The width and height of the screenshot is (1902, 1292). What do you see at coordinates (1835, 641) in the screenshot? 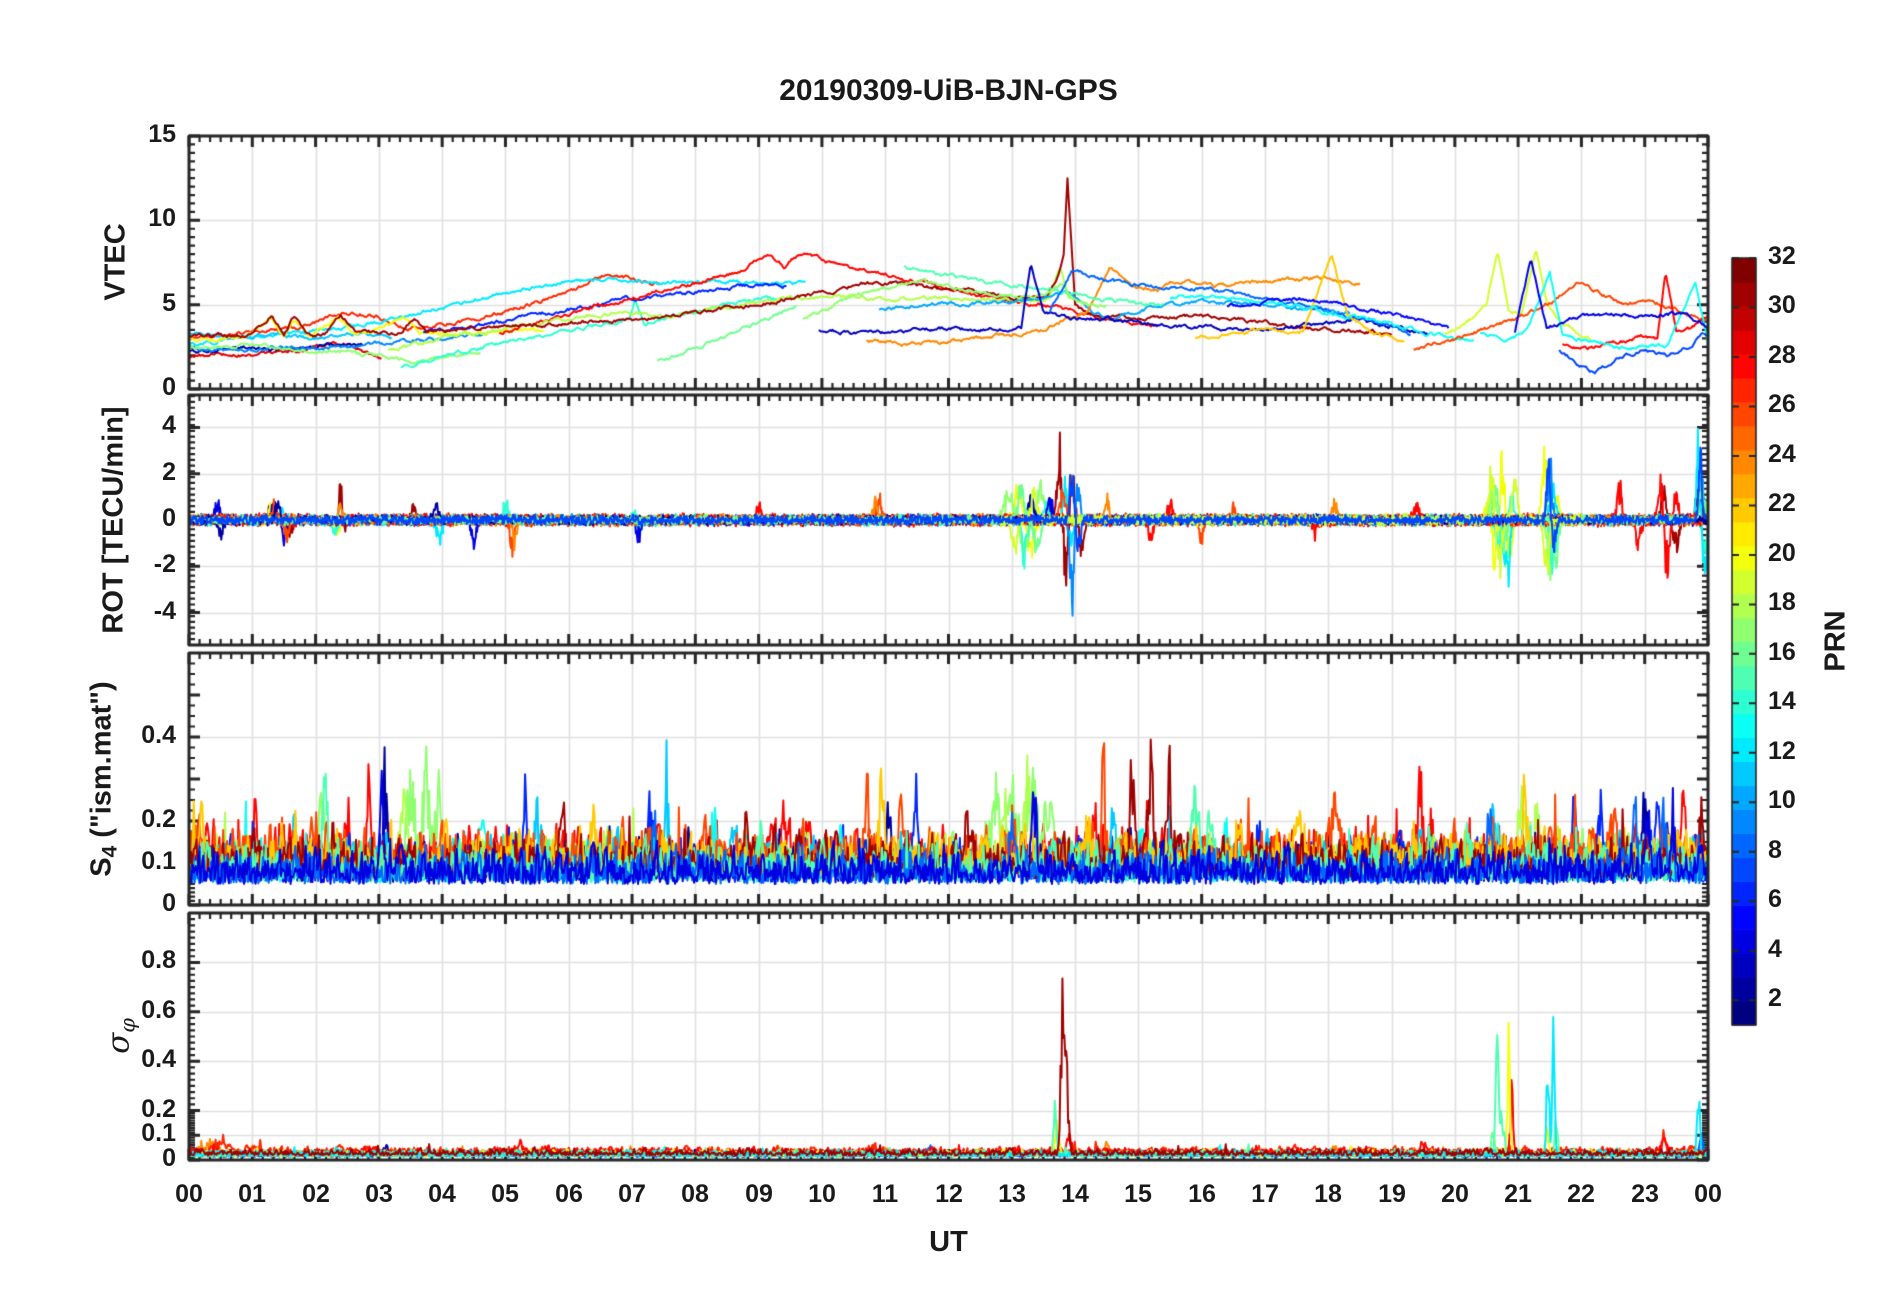
I see `colorbar-label: PRN` at bounding box center [1835, 641].